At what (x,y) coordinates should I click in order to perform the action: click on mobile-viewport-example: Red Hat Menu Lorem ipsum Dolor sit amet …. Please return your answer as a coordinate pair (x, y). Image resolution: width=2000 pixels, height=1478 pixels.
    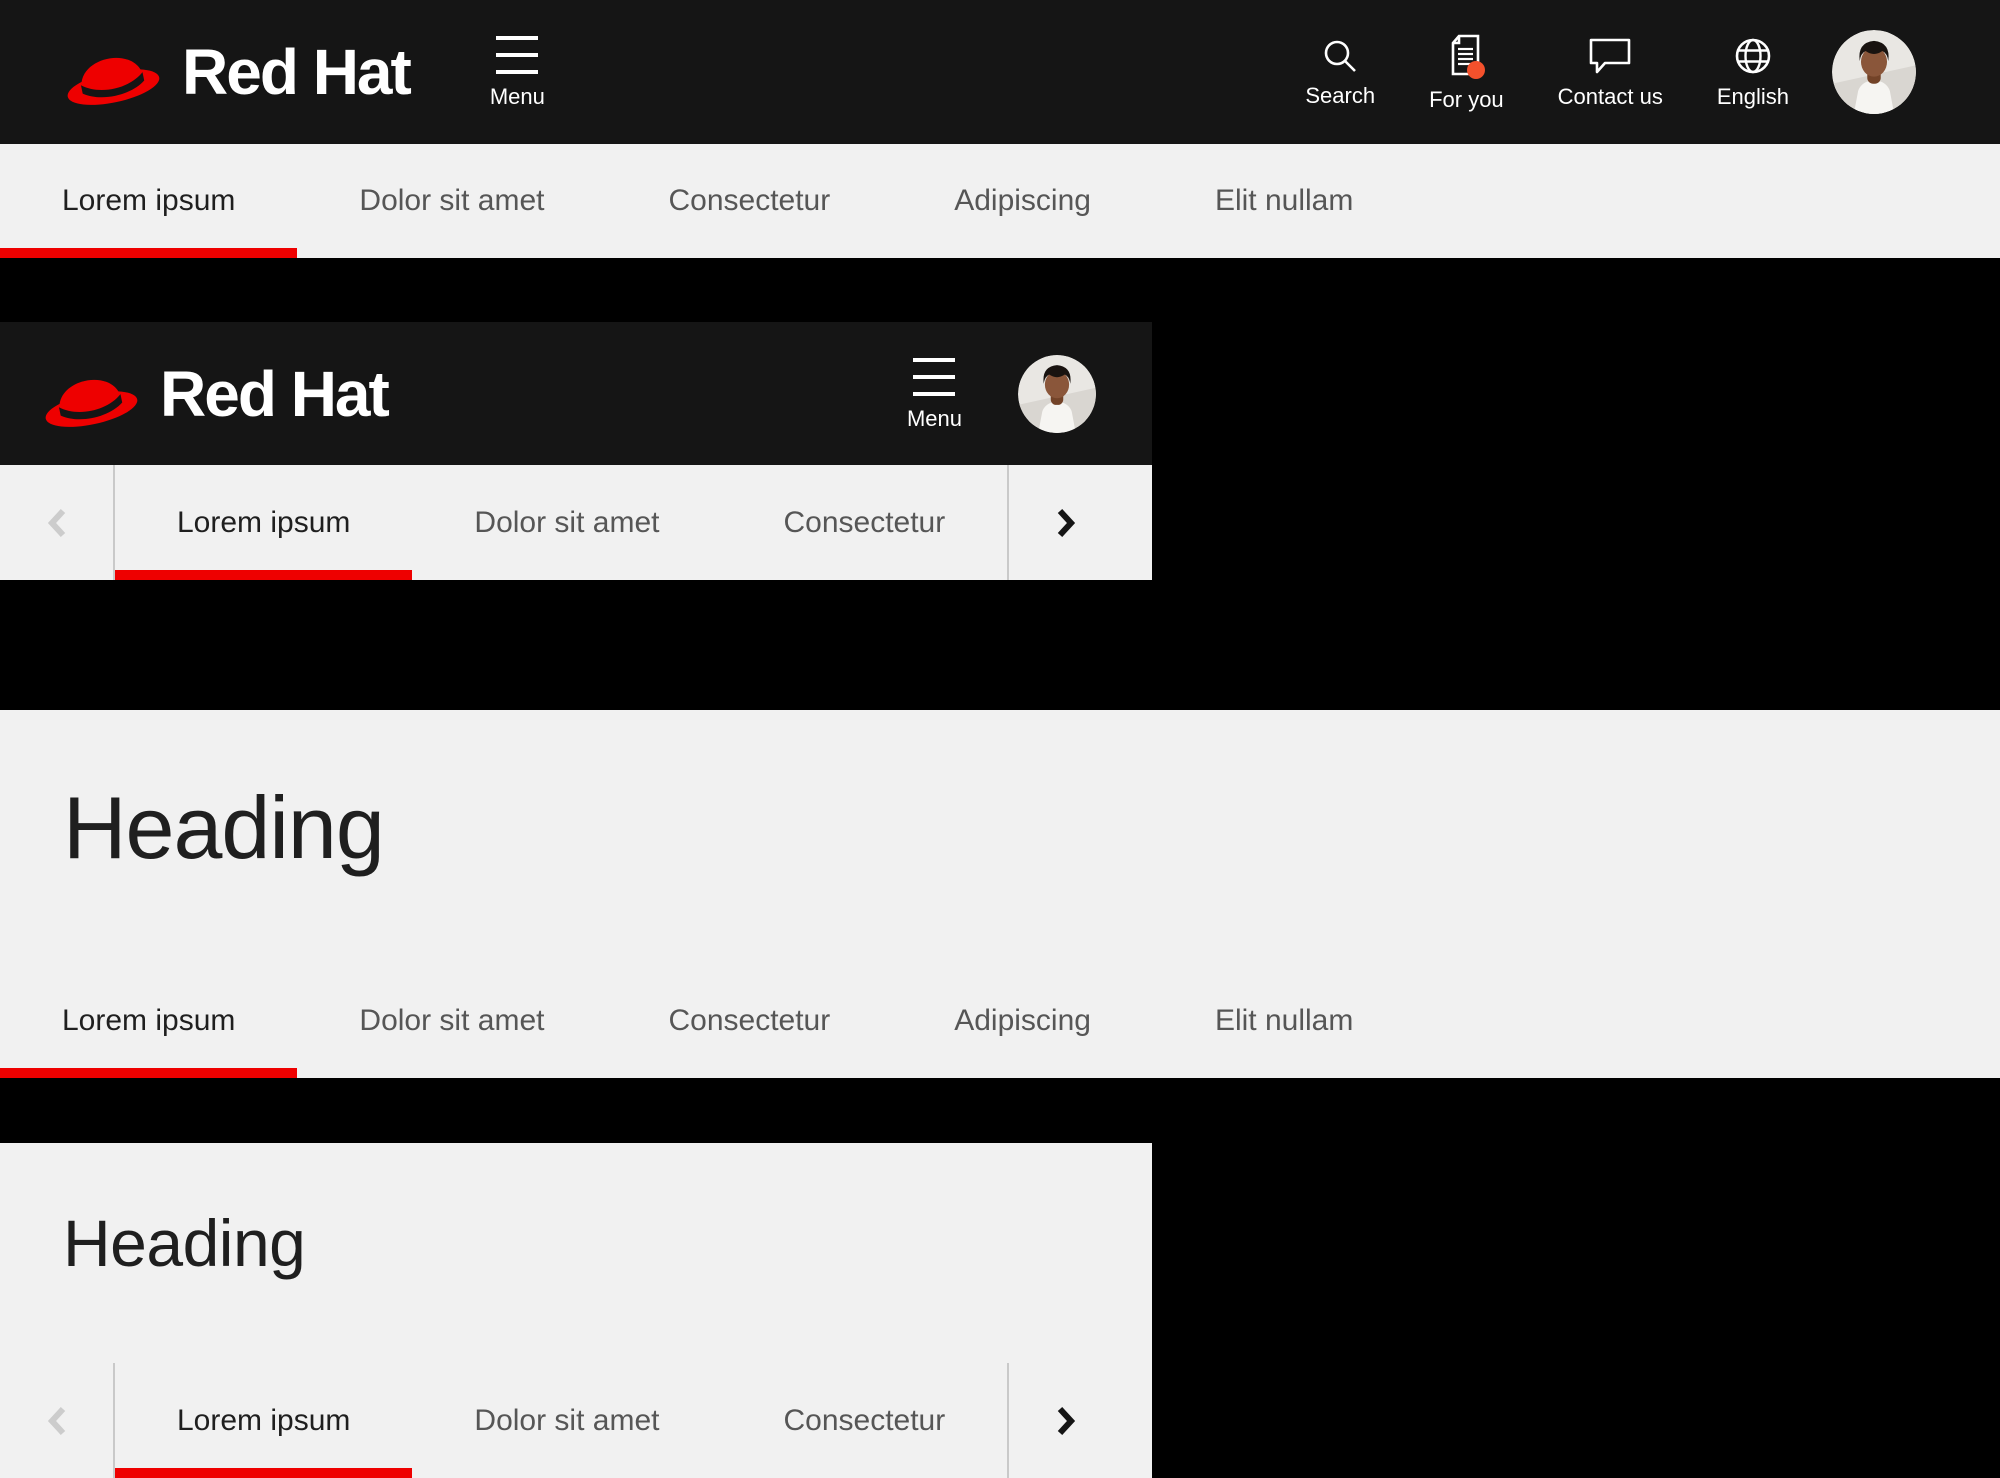
    Looking at the image, I should click on (576, 451).